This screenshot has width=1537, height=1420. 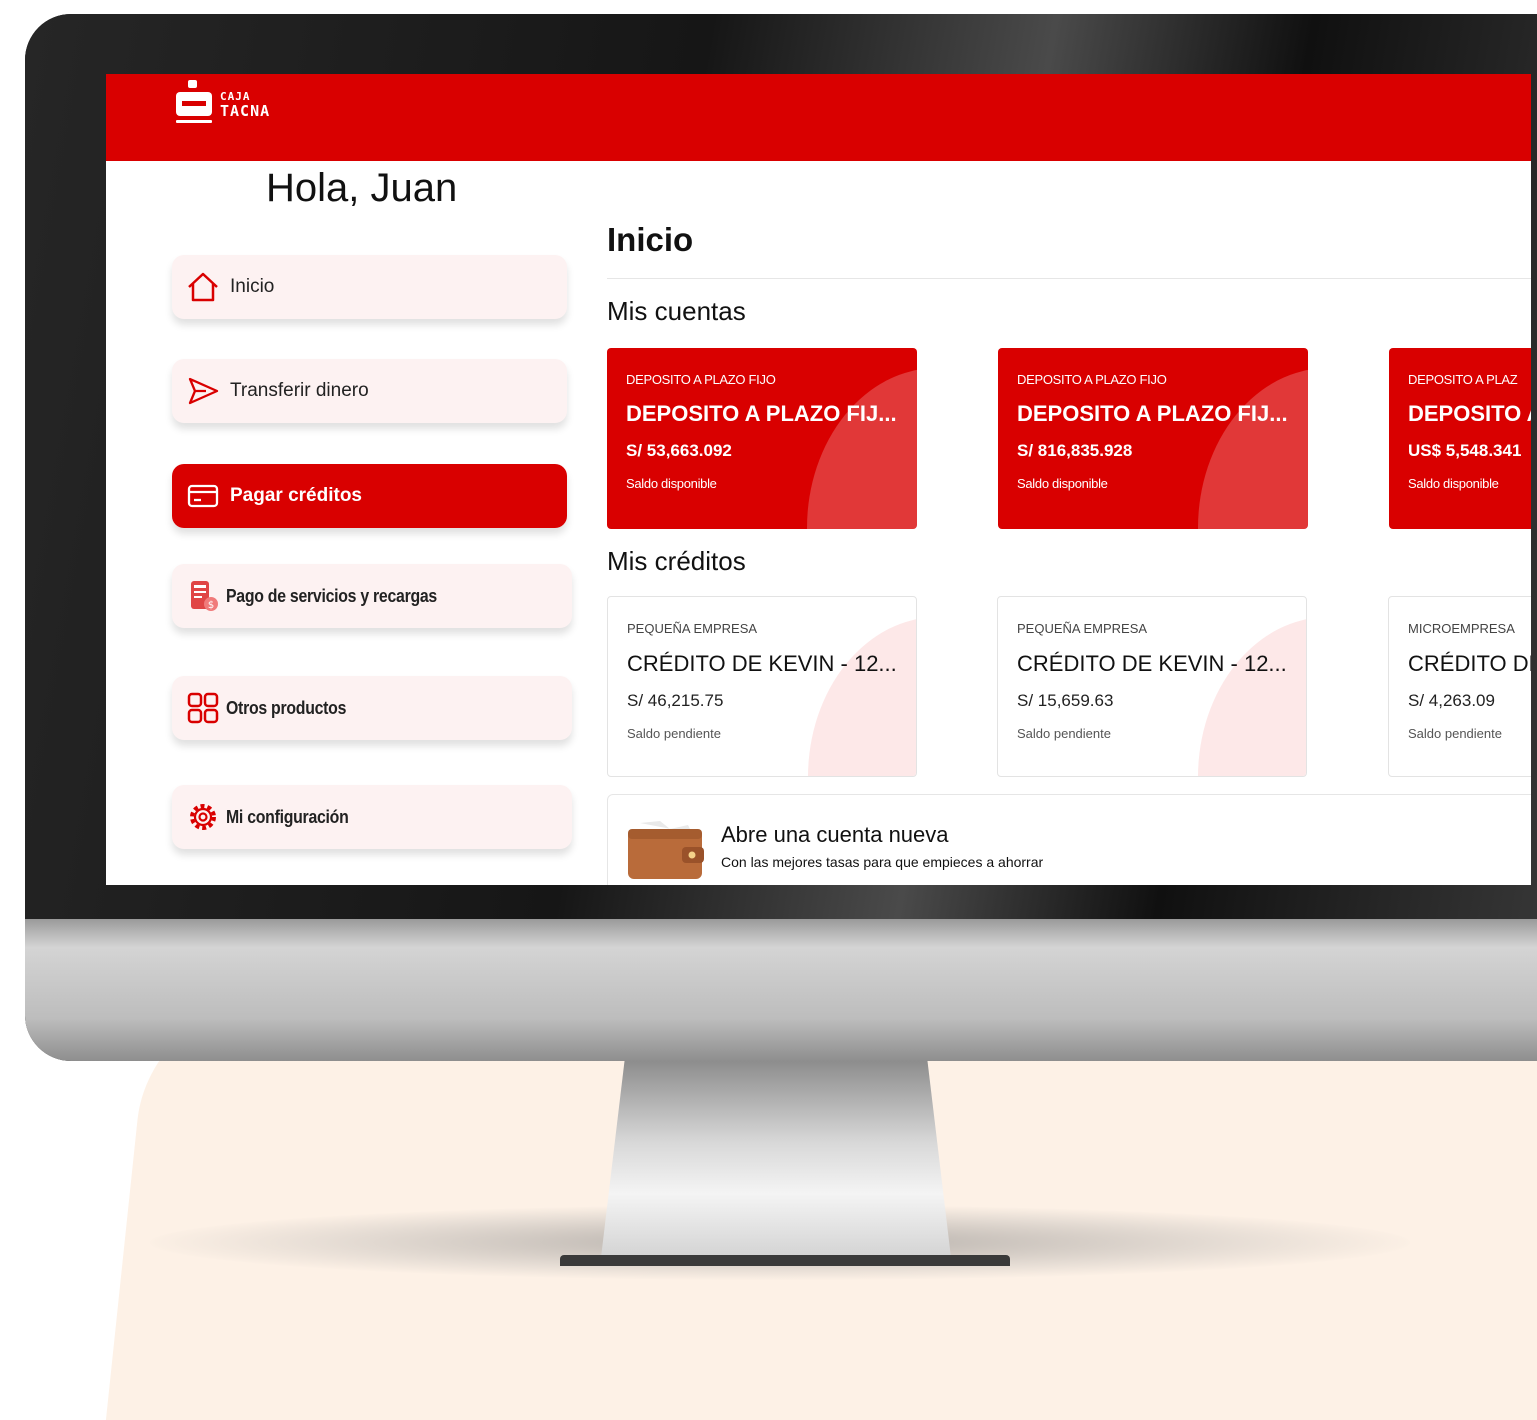 I want to click on sidebar-item-label: Pago de servicios y recargas, so click(x=331, y=595).